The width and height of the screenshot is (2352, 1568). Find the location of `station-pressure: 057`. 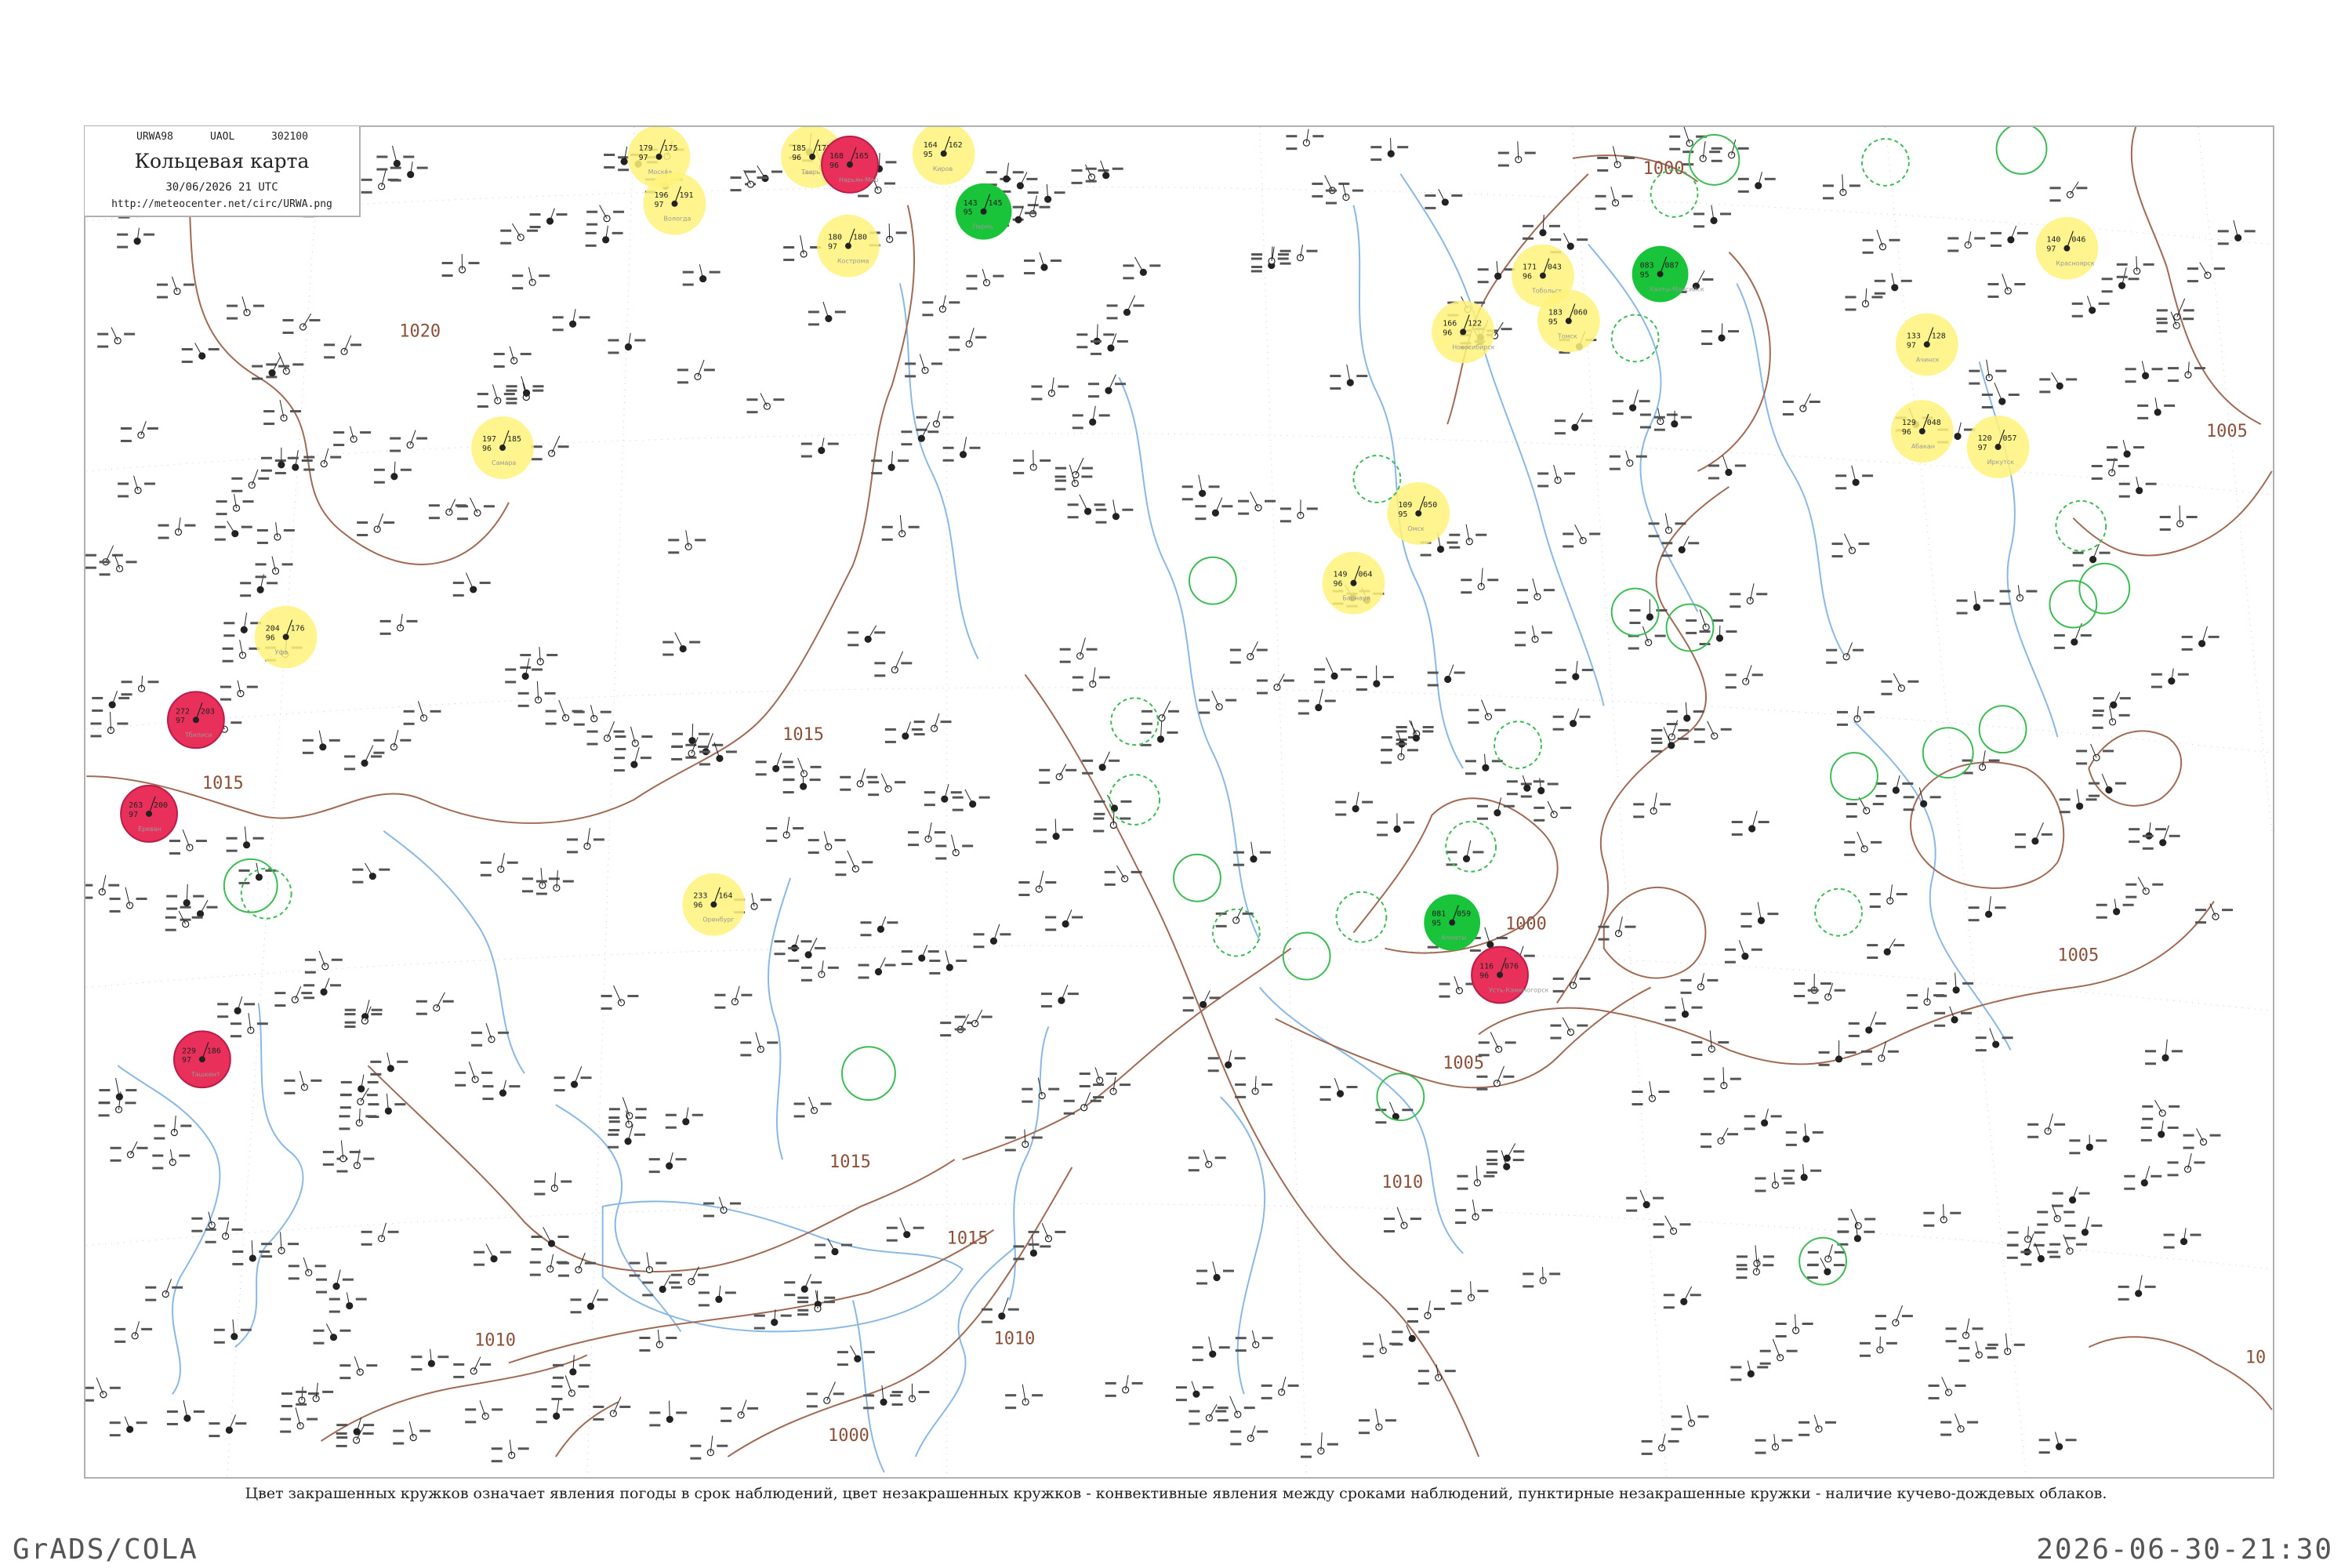

station-pressure: 057 is located at coordinates (2010, 438).